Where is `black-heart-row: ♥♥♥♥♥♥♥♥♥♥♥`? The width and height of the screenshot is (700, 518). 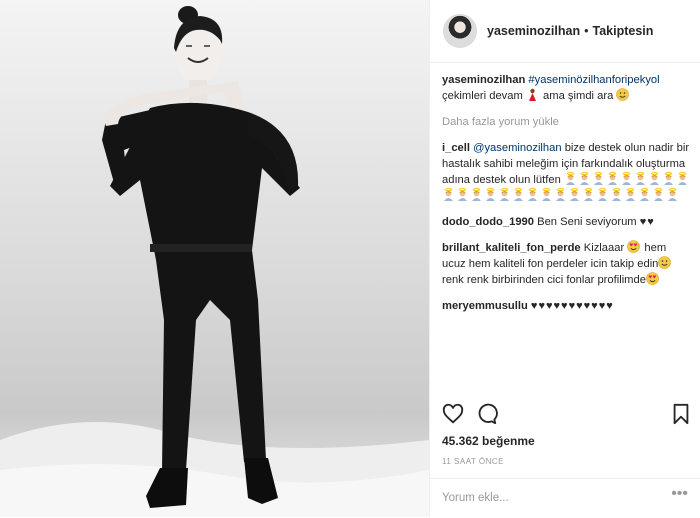
black-heart-row: ♥♥♥♥♥♥♥♥♥♥♥ is located at coordinates (572, 306).